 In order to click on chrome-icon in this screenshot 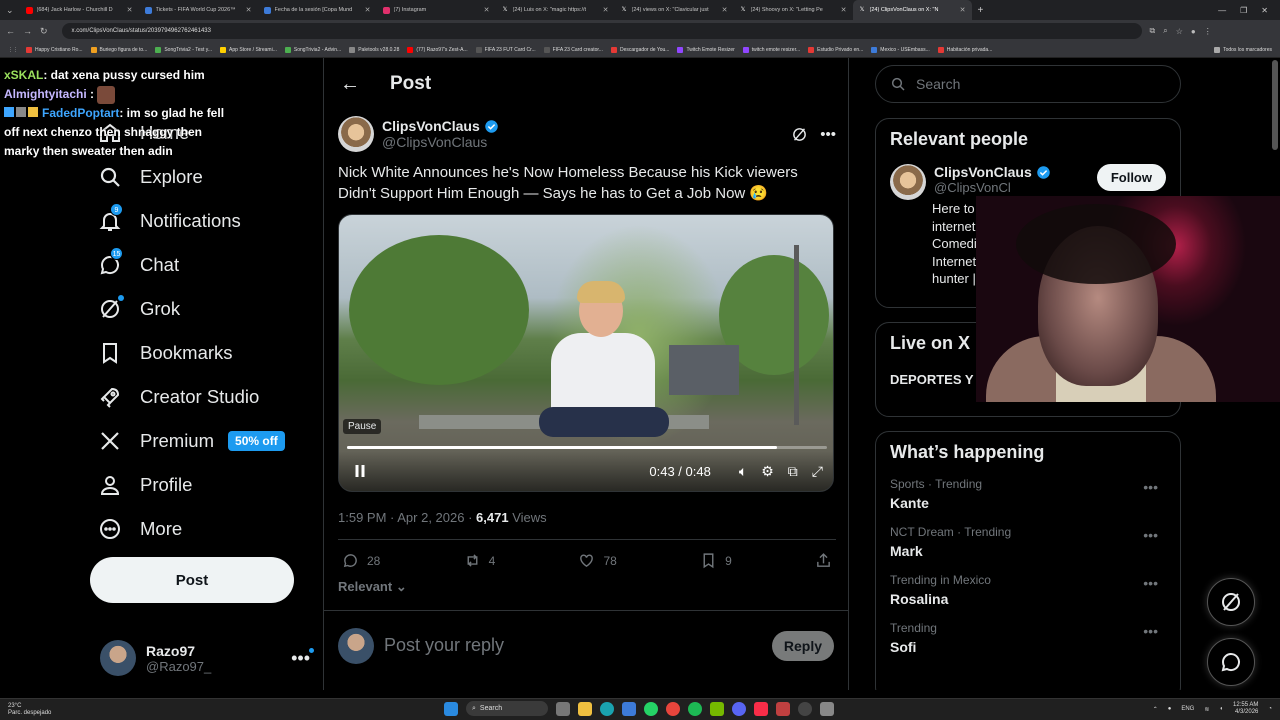, I will do `click(673, 708)`.